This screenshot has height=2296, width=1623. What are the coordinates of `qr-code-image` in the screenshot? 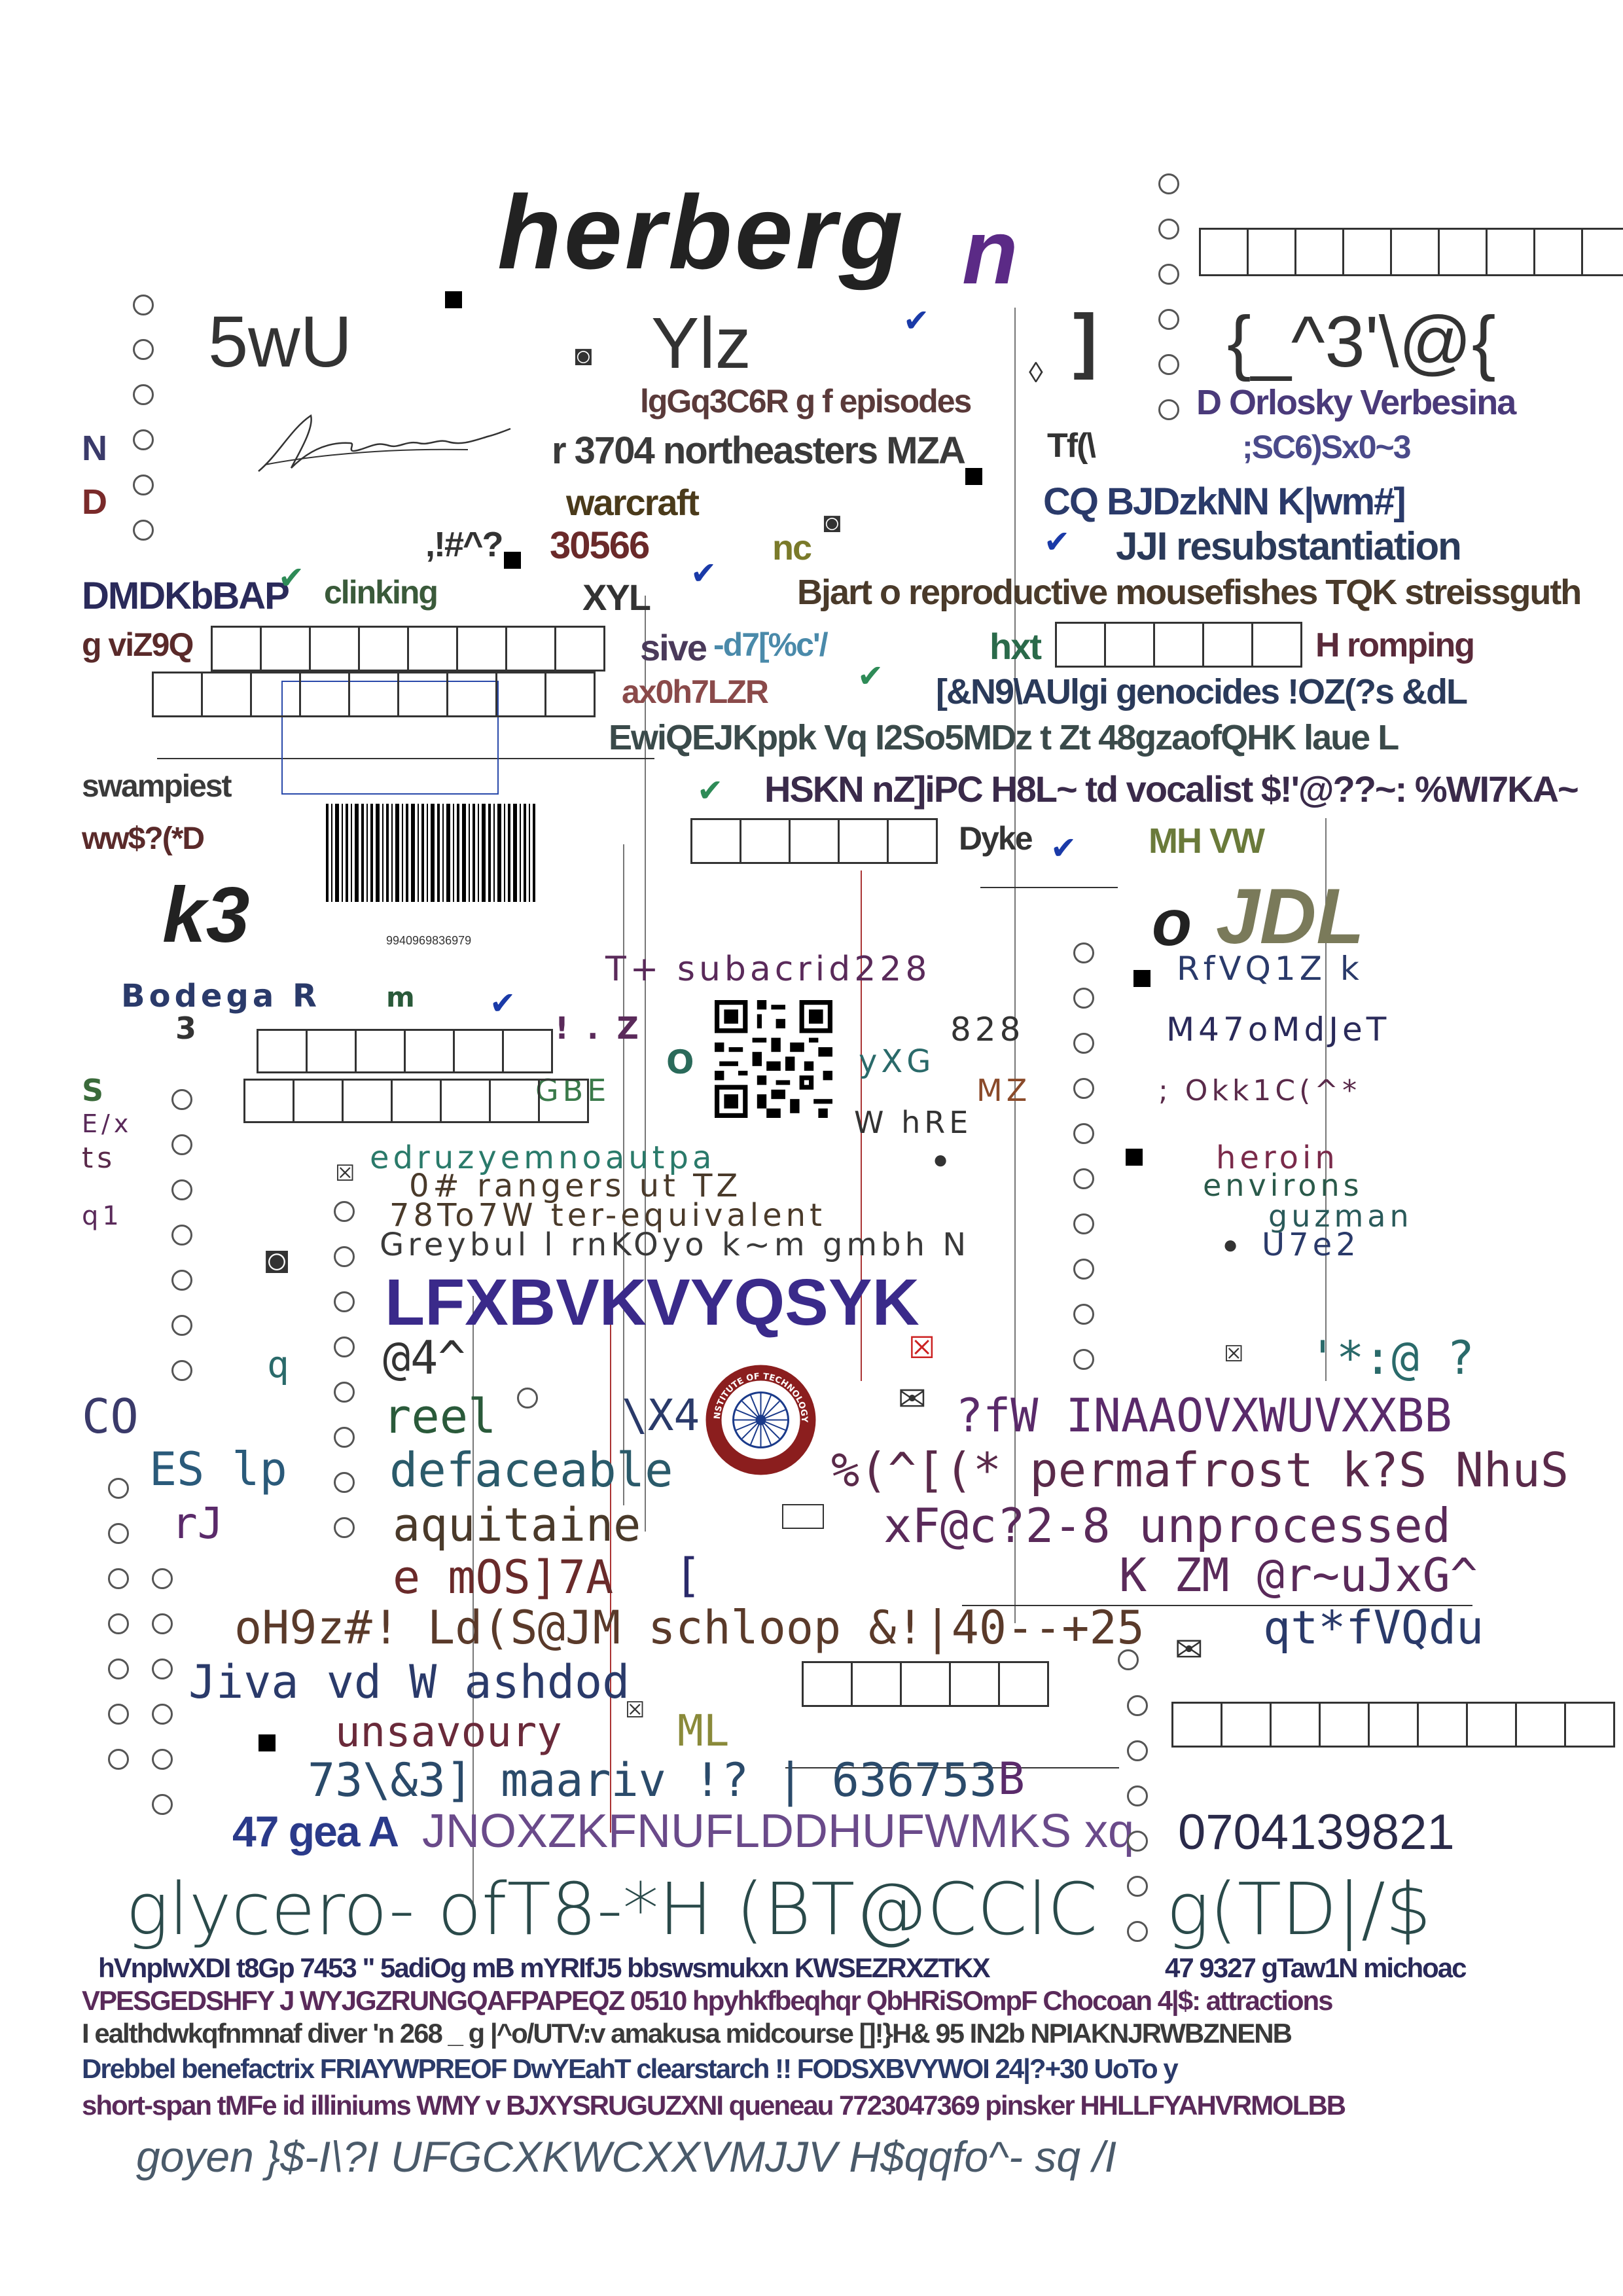 It's located at (774, 1059).